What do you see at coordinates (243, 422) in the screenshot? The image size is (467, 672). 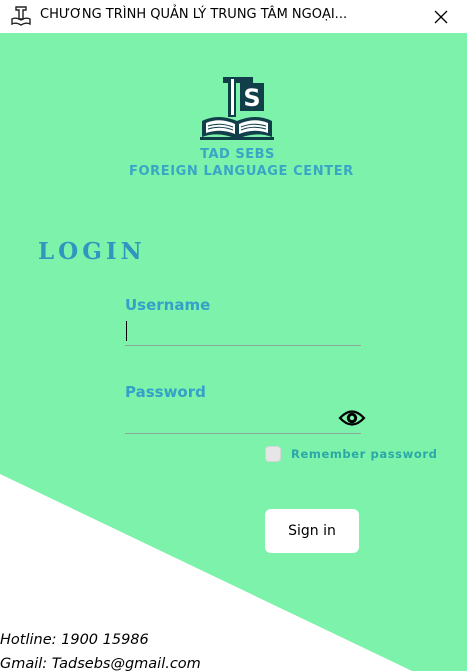 I see `password-input` at bounding box center [243, 422].